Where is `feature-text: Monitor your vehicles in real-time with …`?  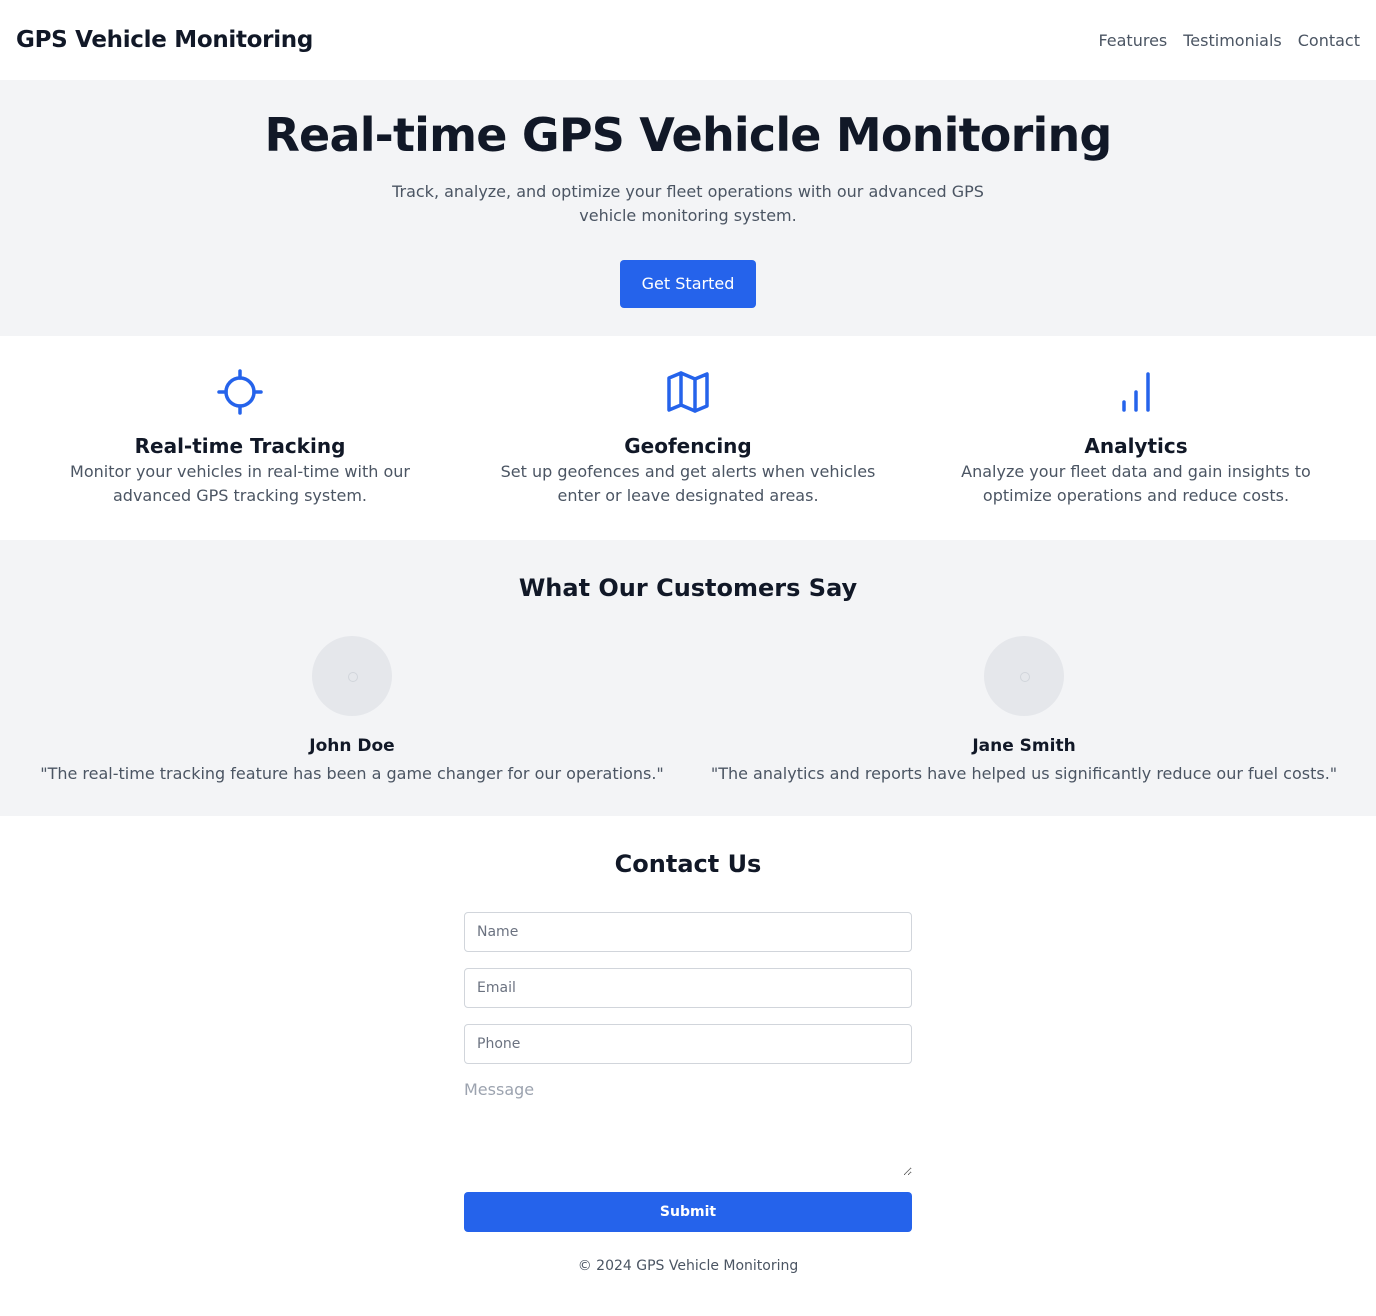 feature-text: Monitor your vehicles in real-time with … is located at coordinates (240, 483).